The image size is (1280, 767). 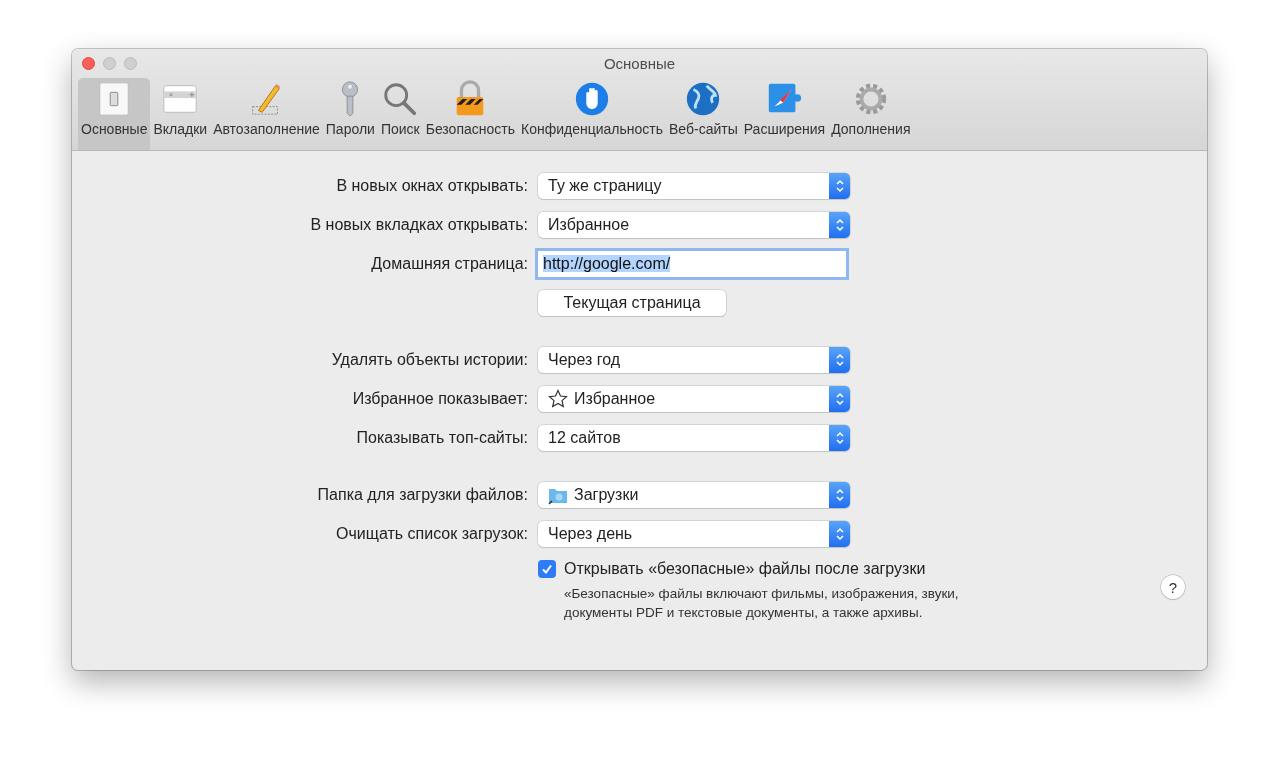 I want to click on toolbar-tab: Дополнения, so click(x=871, y=114).